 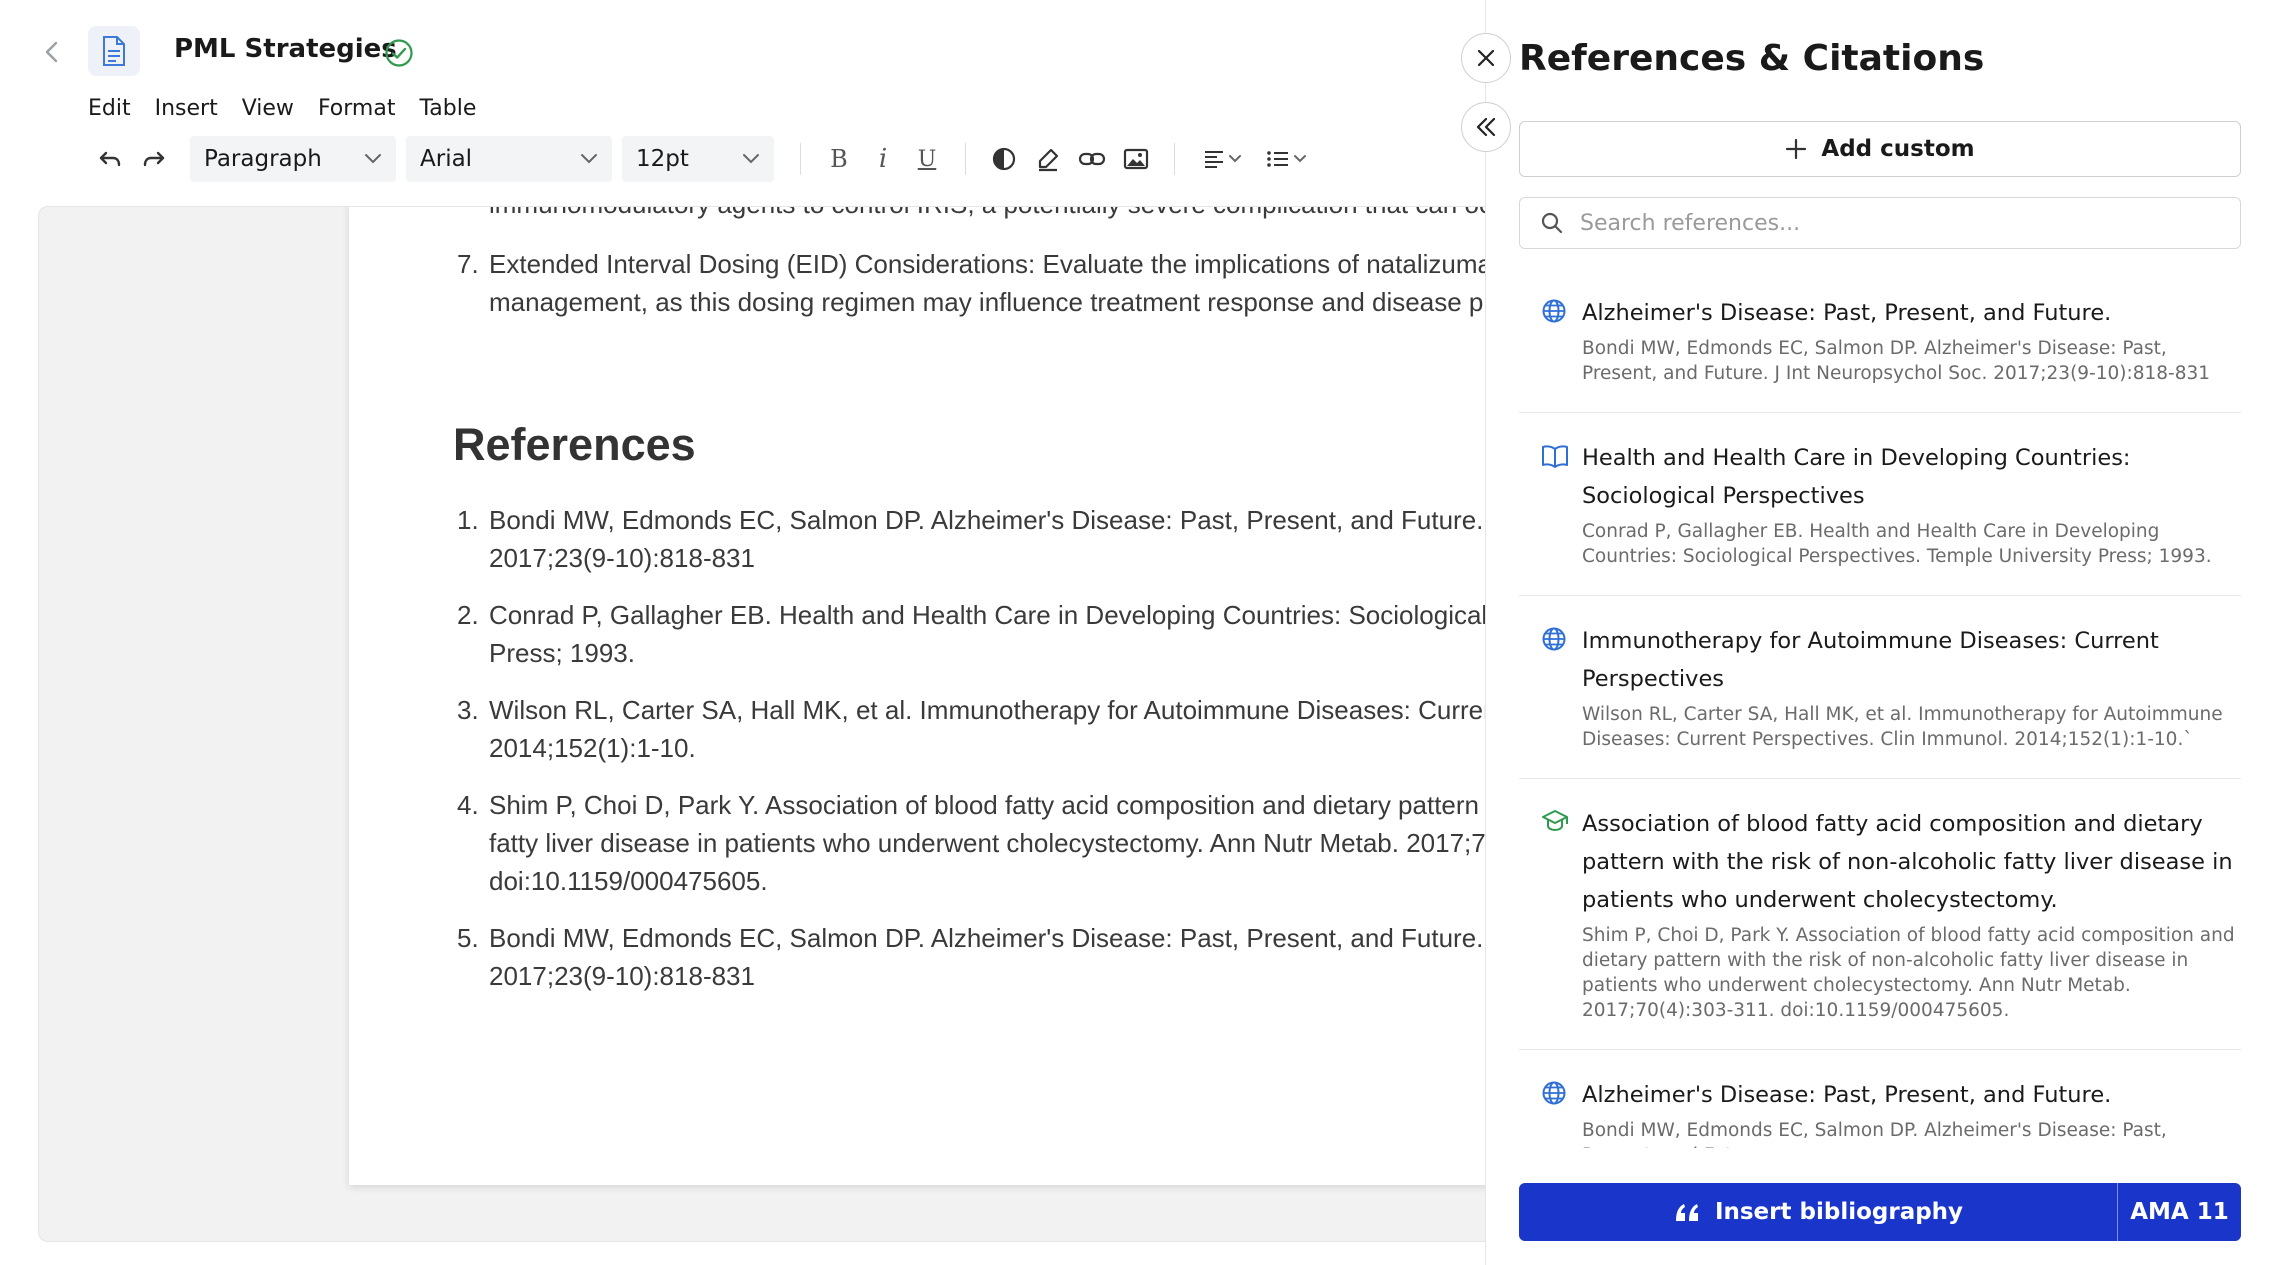 I want to click on search-box, so click(x=1880, y=223).